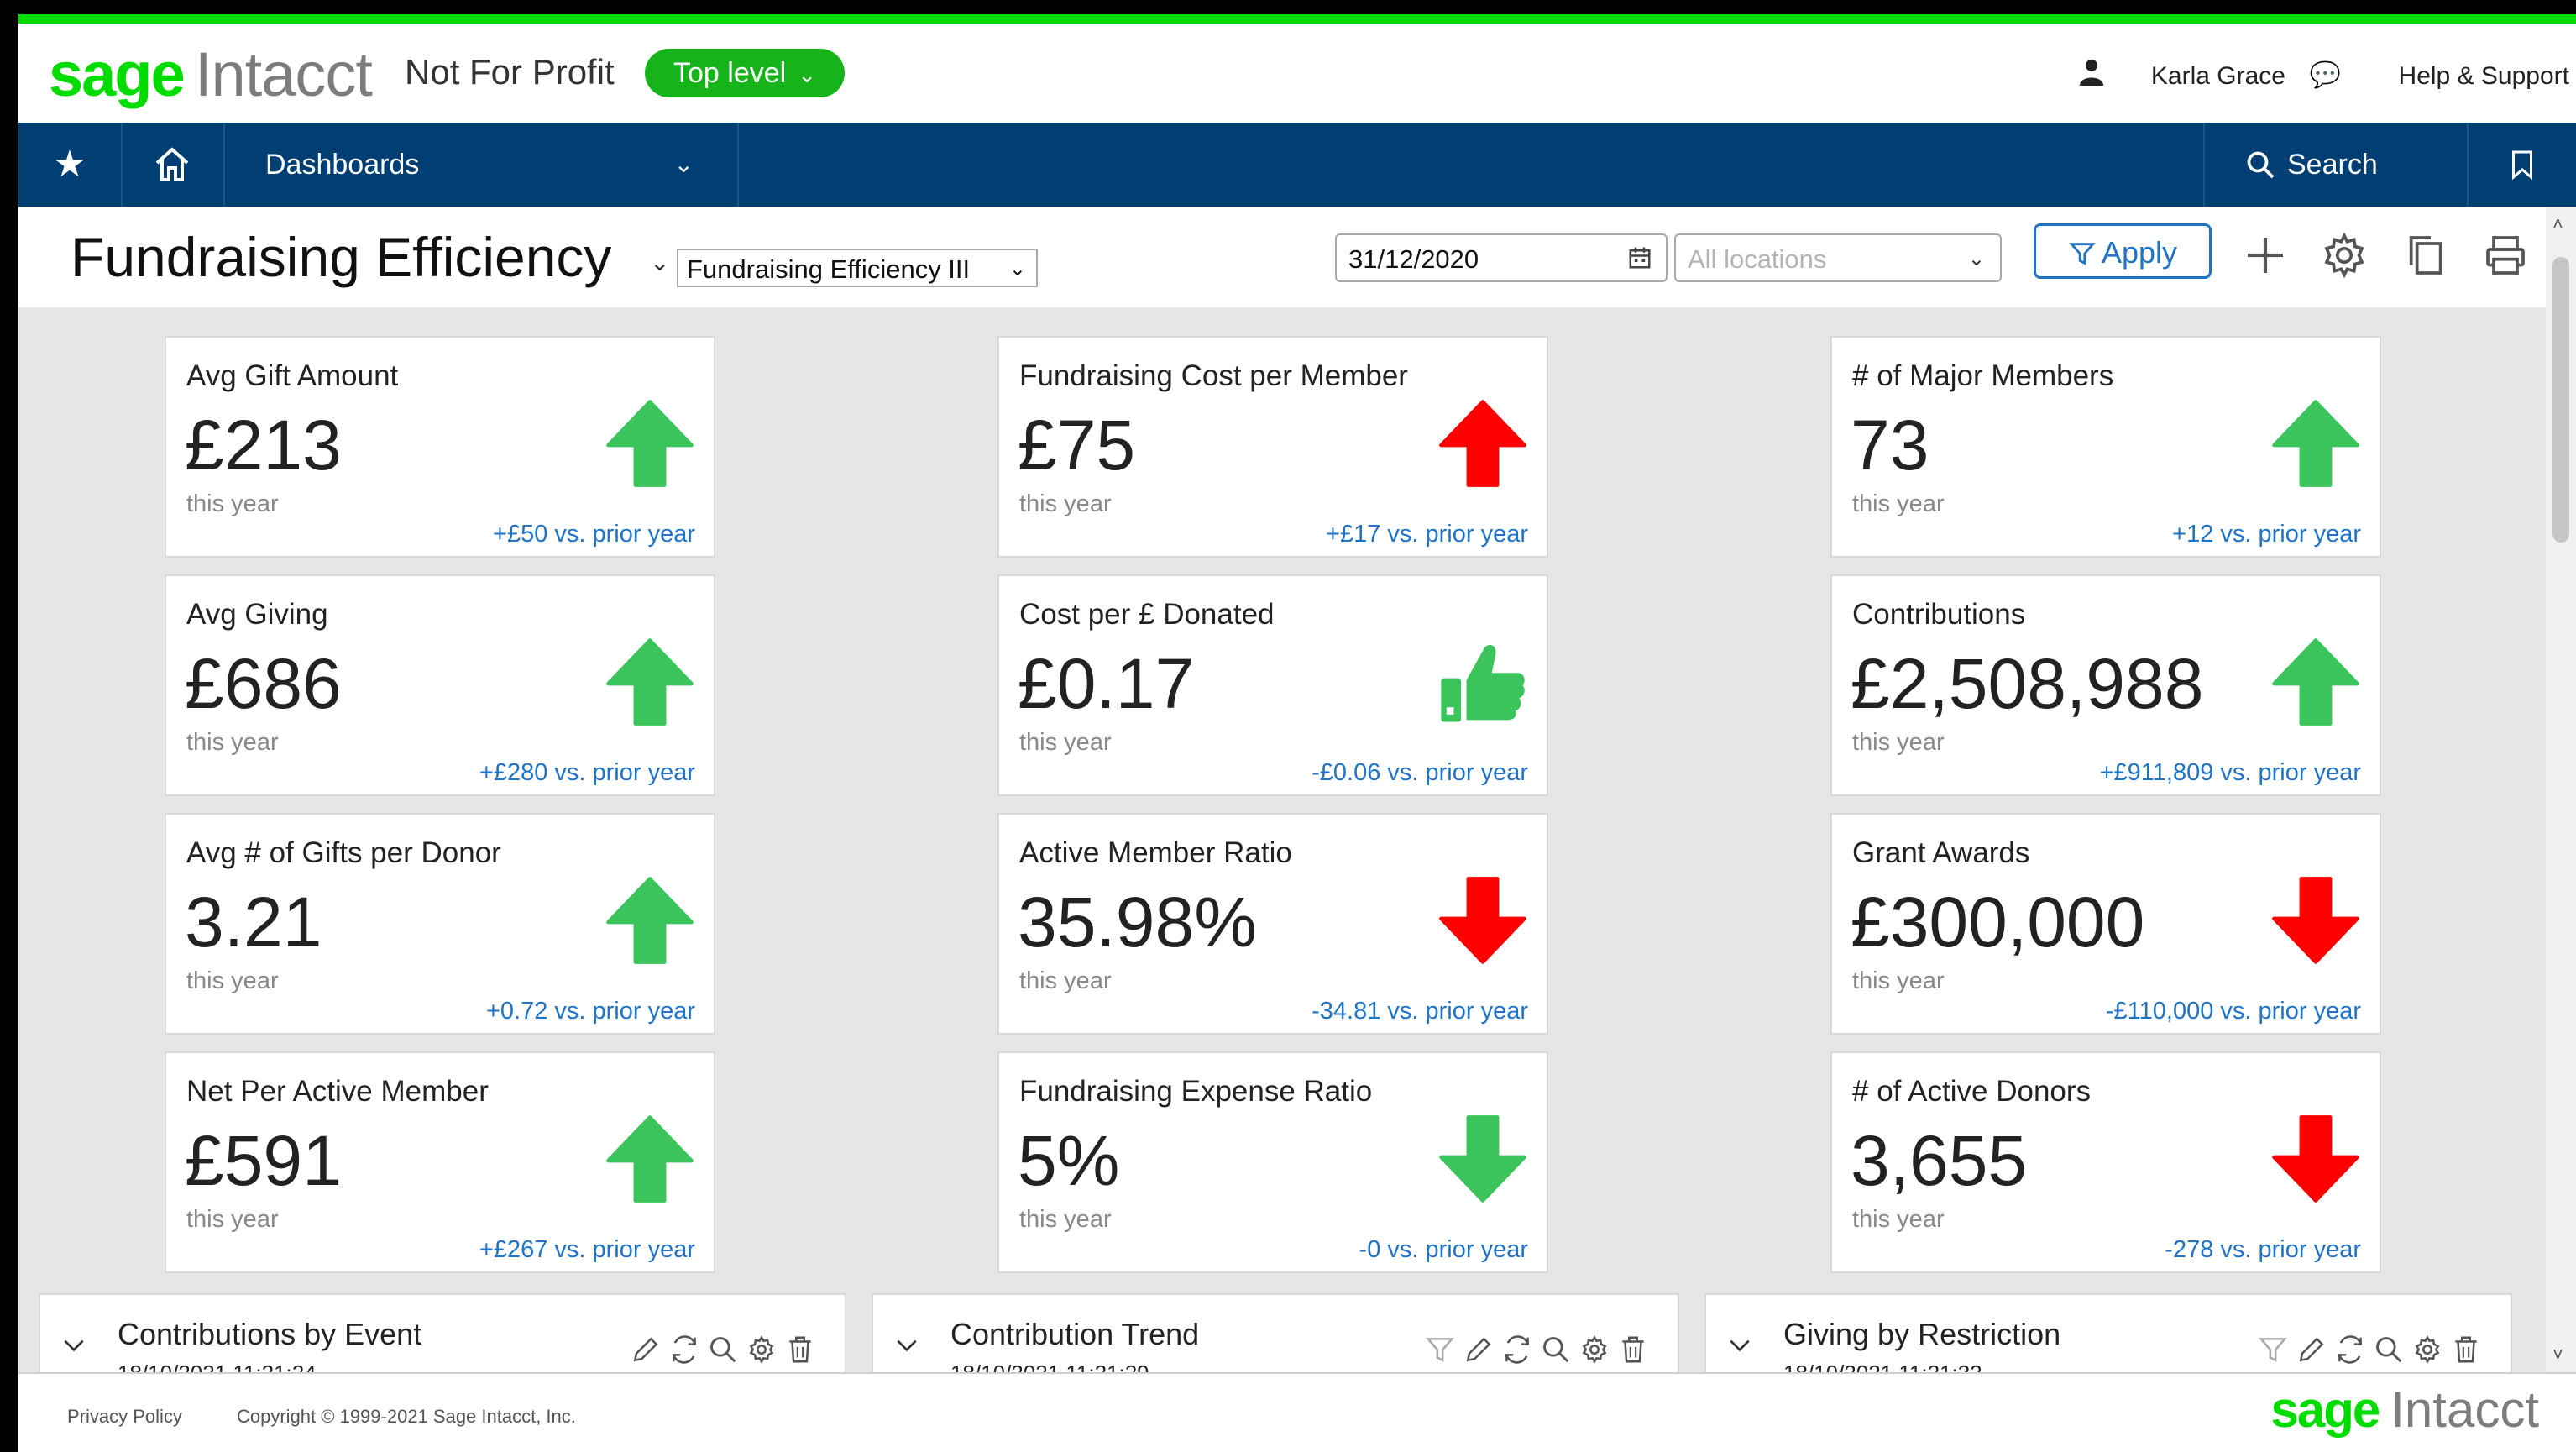  Describe the element at coordinates (1444, 1250) in the screenshot. I see `kpi-delta-link: -0 vs. prior year` at that location.